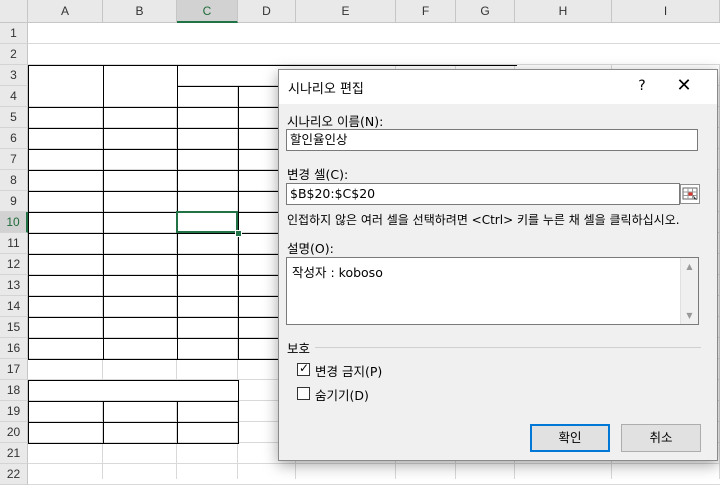  Describe the element at coordinates (485, 11) in the screenshot. I see `column-header-g: G` at that location.